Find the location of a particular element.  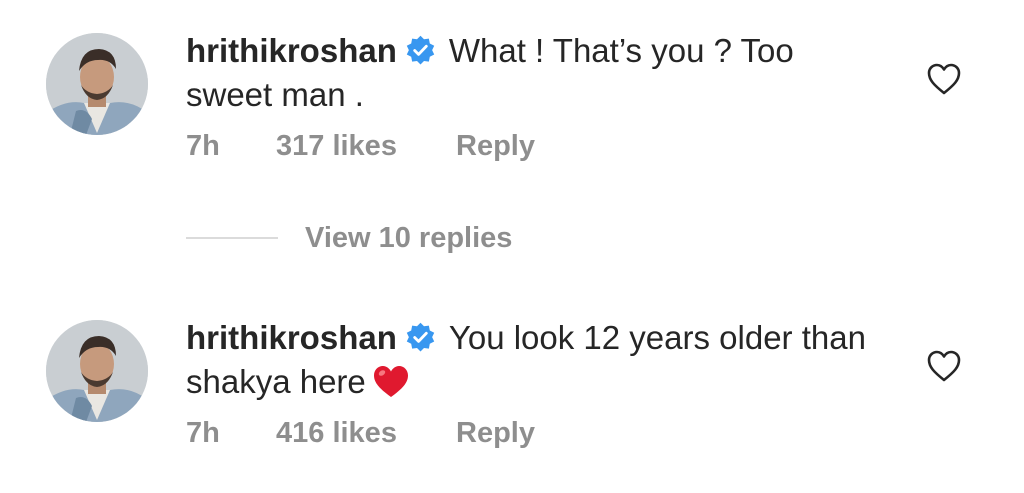

replies-divider is located at coordinates (232, 238).